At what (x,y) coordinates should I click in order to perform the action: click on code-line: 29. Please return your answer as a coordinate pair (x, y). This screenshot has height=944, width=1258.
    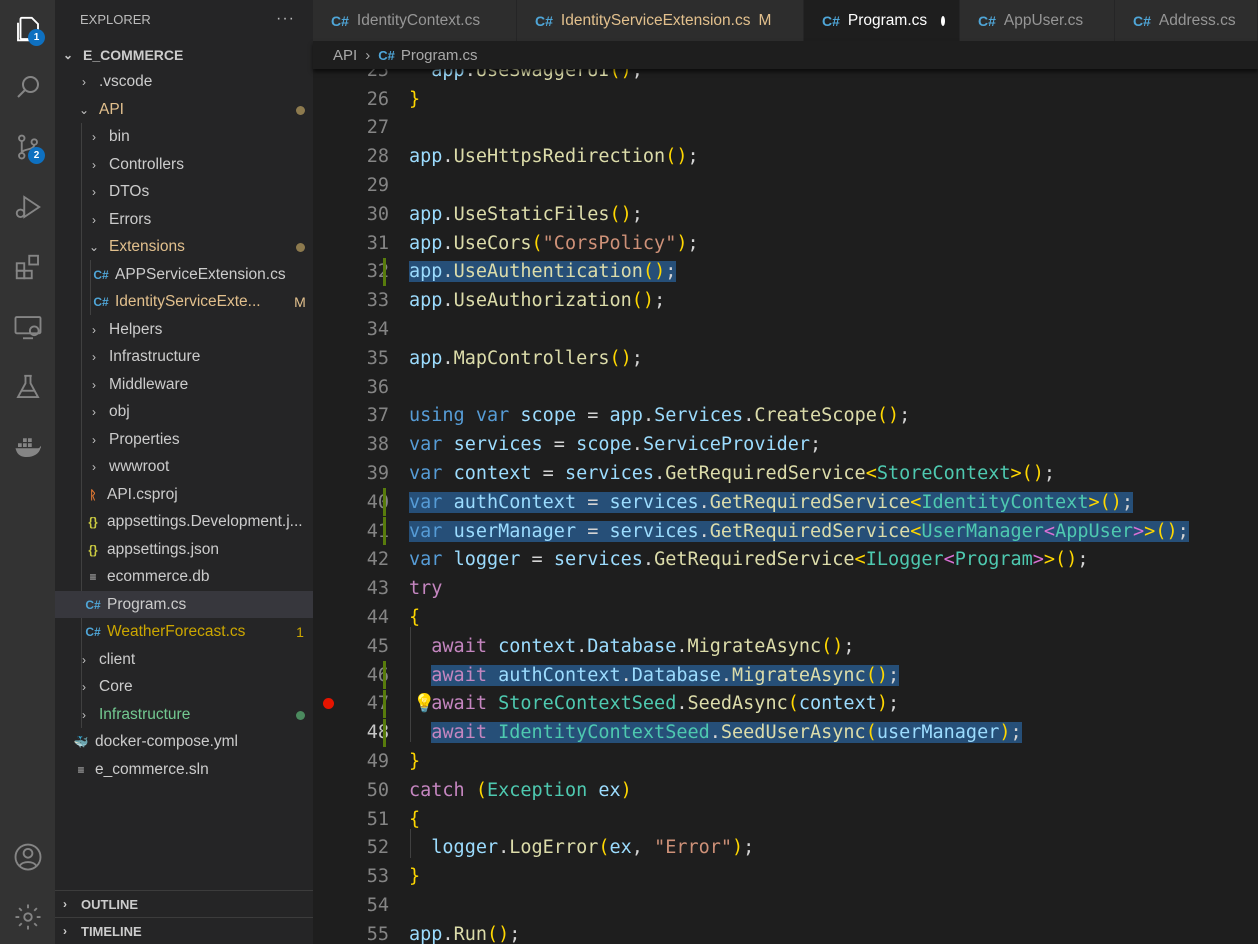
    Looking at the image, I should click on (785, 185).